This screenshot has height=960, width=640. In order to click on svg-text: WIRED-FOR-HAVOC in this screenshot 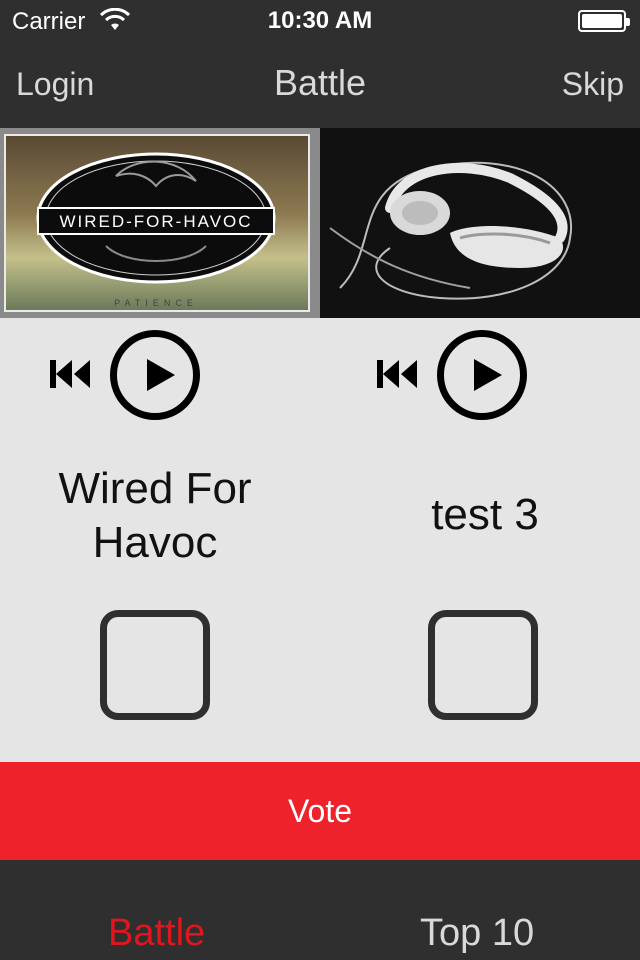, I will do `click(155, 221)`.